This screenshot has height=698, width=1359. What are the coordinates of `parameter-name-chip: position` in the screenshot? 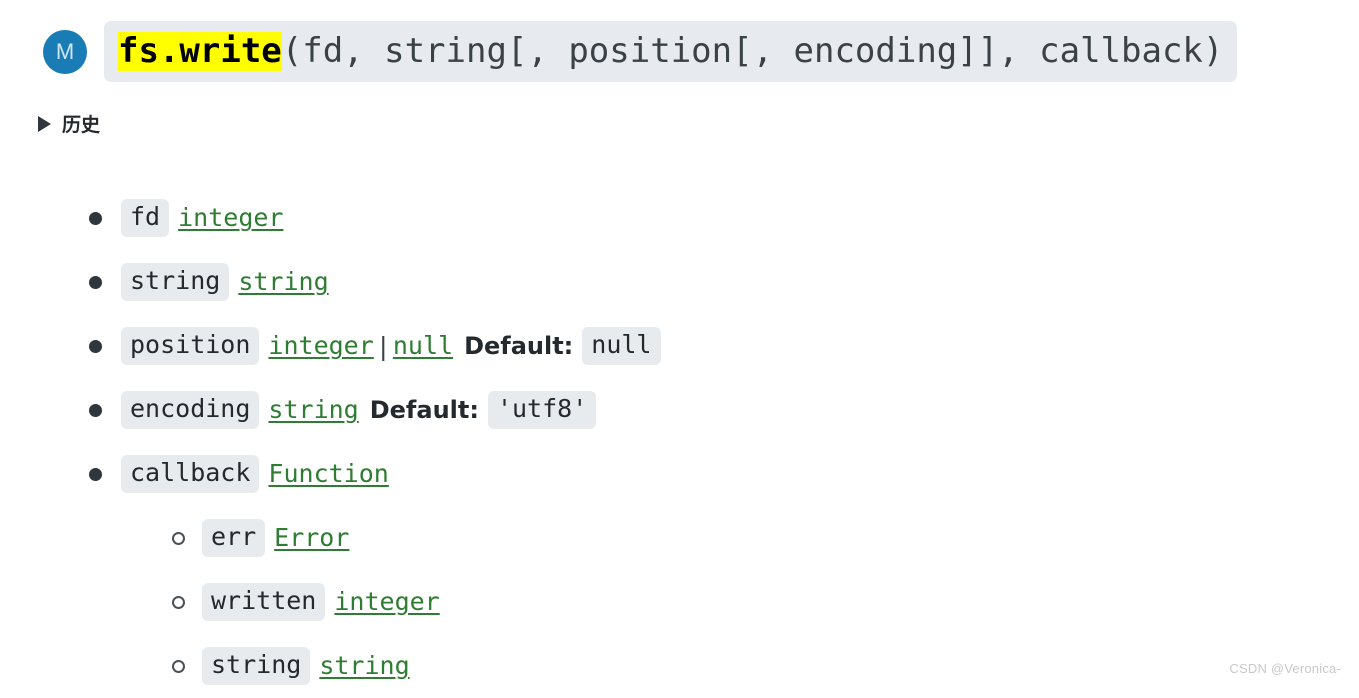 It's located at (190, 346).